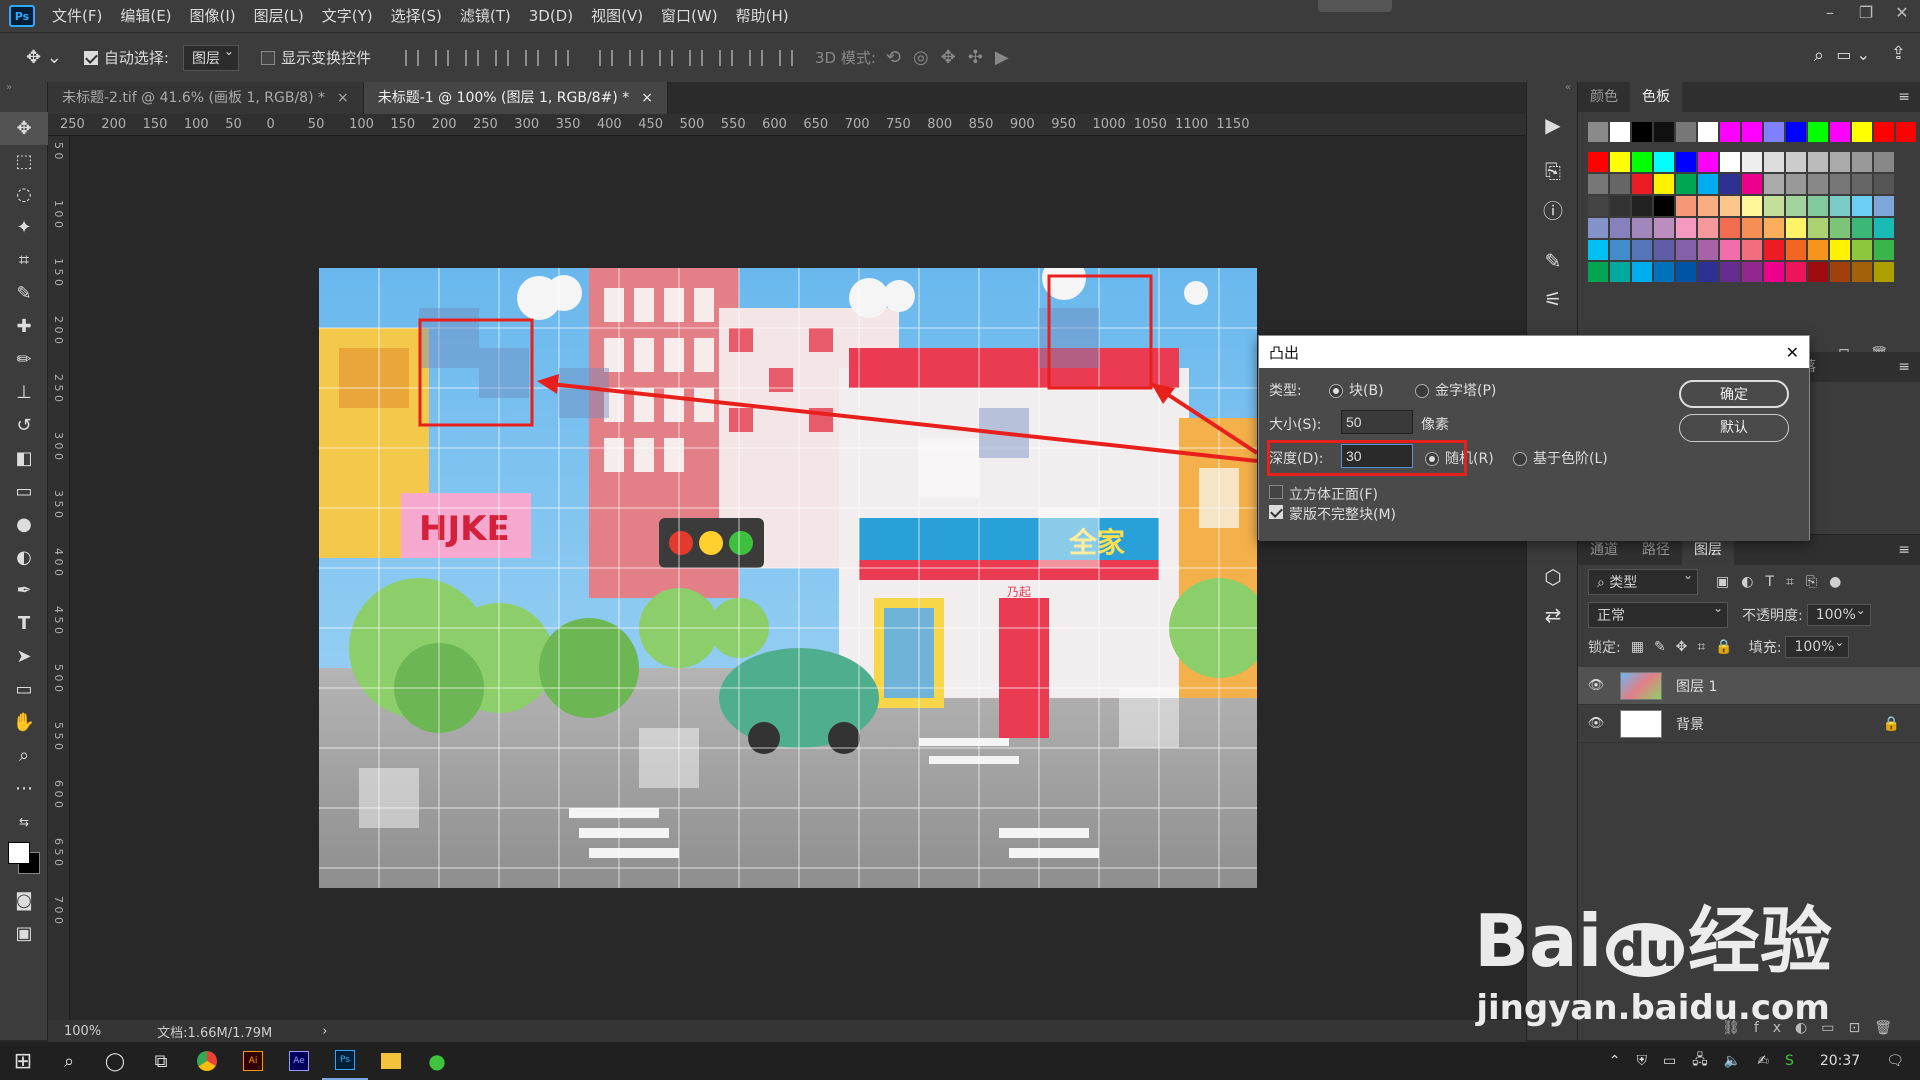 Image resolution: width=1920 pixels, height=1080 pixels. What do you see at coordinates (1734, 394) in the screenshot?
I see `ok-button: 确定` at bounding box center [1734, 394].